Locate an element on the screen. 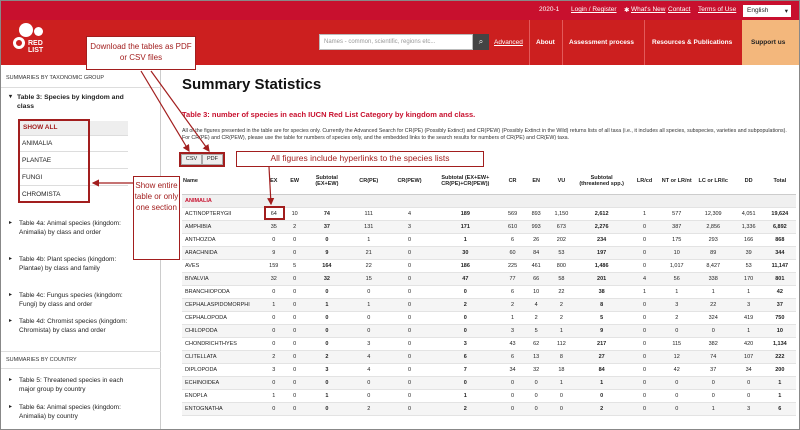 The height and width of the screenshot is (430, 800). count-link-cell: 234 is located at coordinates (601, 240).